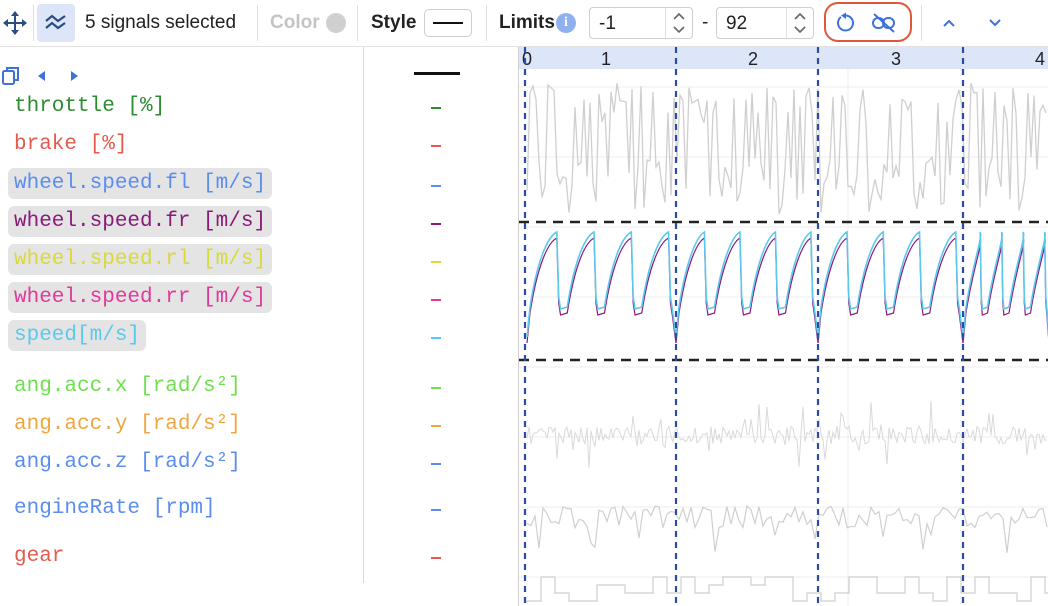 The height and width of the screenshot is (606, 1048). What do you see at coordinates (448, 23) in the screenshot?
I see `style-picker` at bounding box center [448, 23].